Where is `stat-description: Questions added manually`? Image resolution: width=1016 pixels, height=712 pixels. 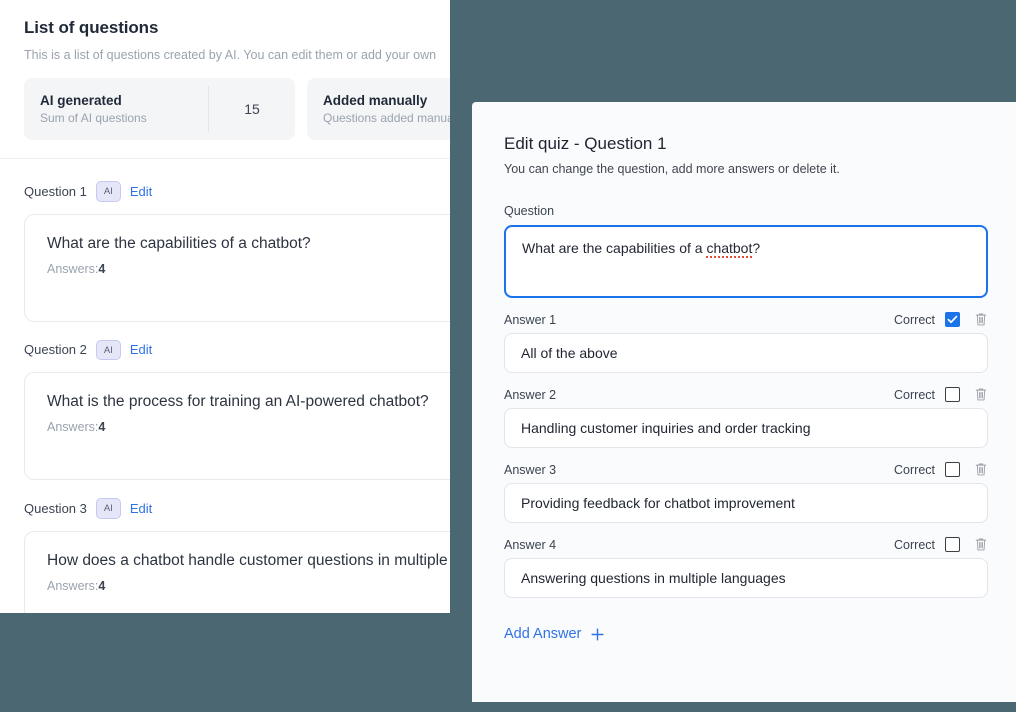 stat-description: Questions added manually is located at coordinates (386, 118).